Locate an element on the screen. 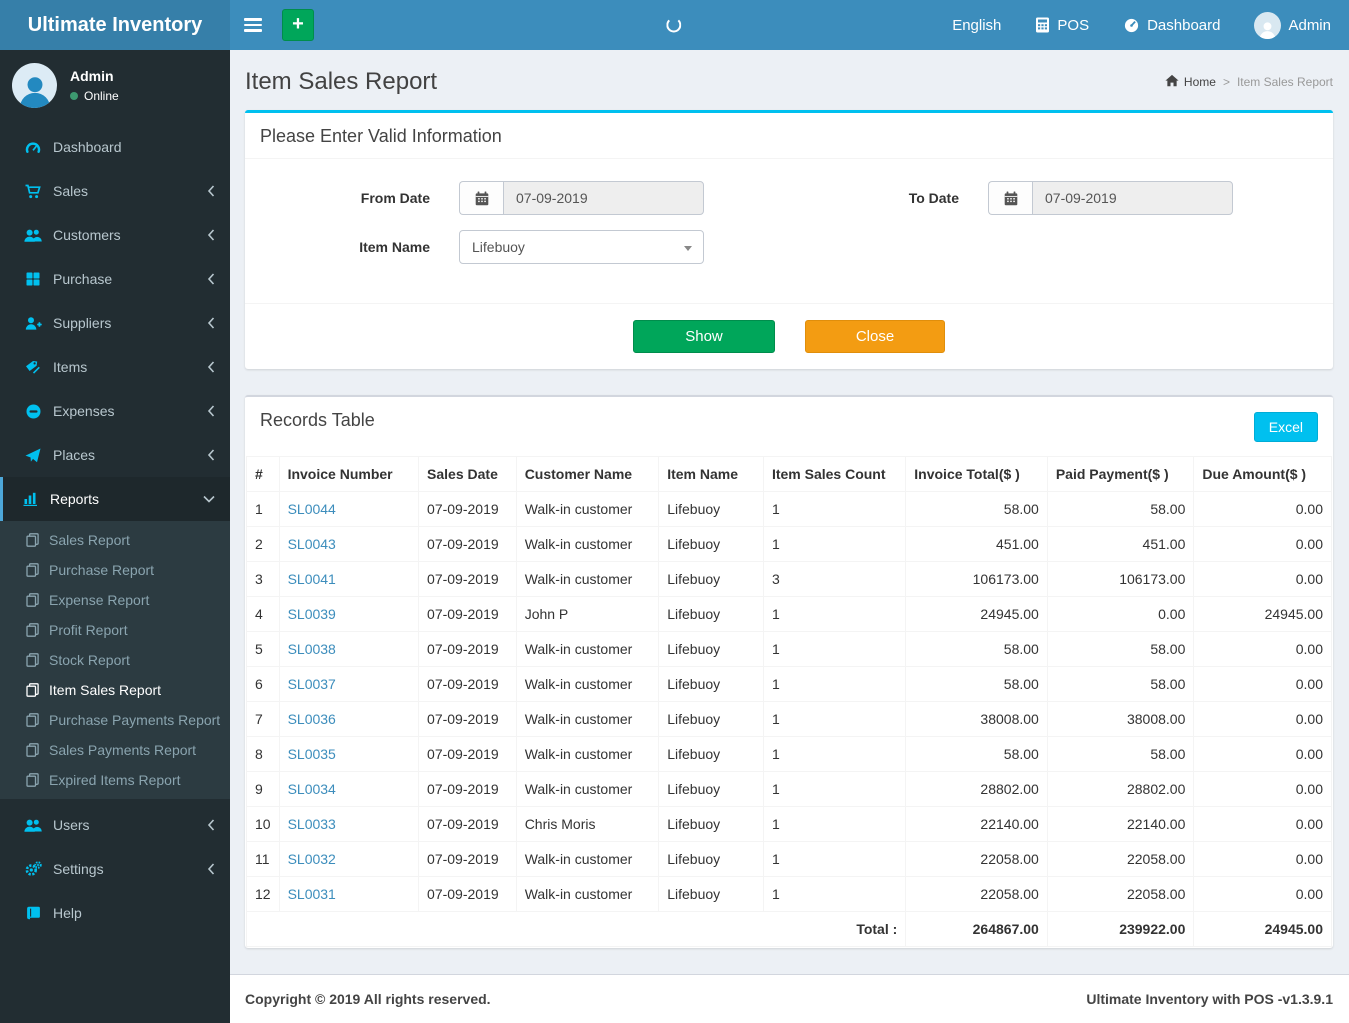 The width and height of the screenshot is (1349, 1023). submenu-item-sales-report: Item Sales Report is located at coordinates (115, 690).